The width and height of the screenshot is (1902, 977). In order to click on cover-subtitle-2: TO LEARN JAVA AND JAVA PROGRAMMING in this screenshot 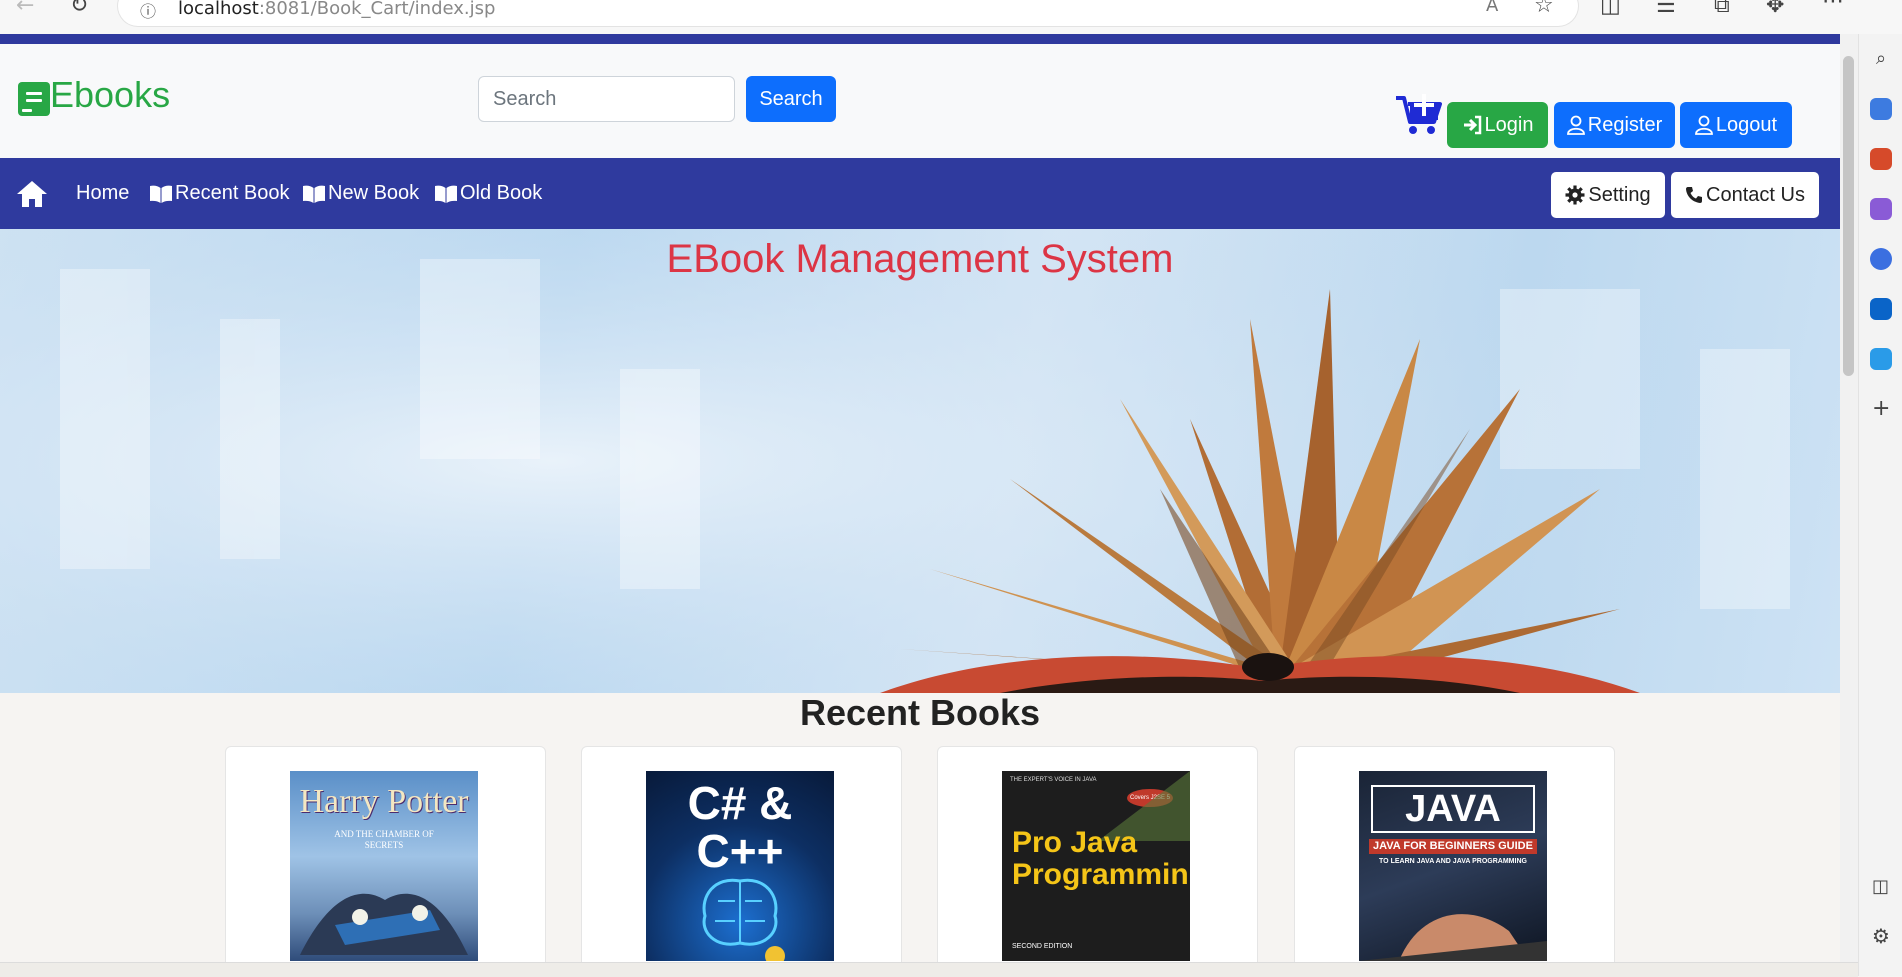, I will do `click(1453, 861)`.